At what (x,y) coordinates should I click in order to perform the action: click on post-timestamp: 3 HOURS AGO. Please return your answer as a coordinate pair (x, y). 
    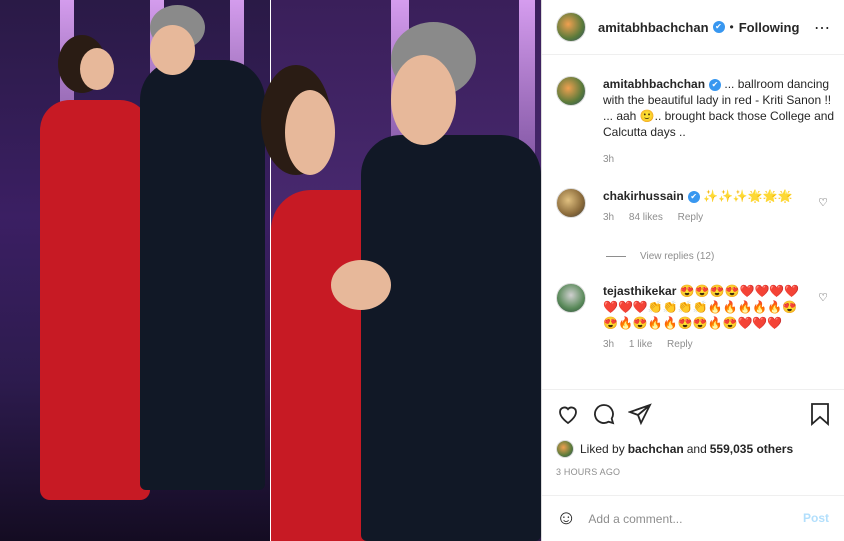
    Looking at the image, I should click on (588, 472).